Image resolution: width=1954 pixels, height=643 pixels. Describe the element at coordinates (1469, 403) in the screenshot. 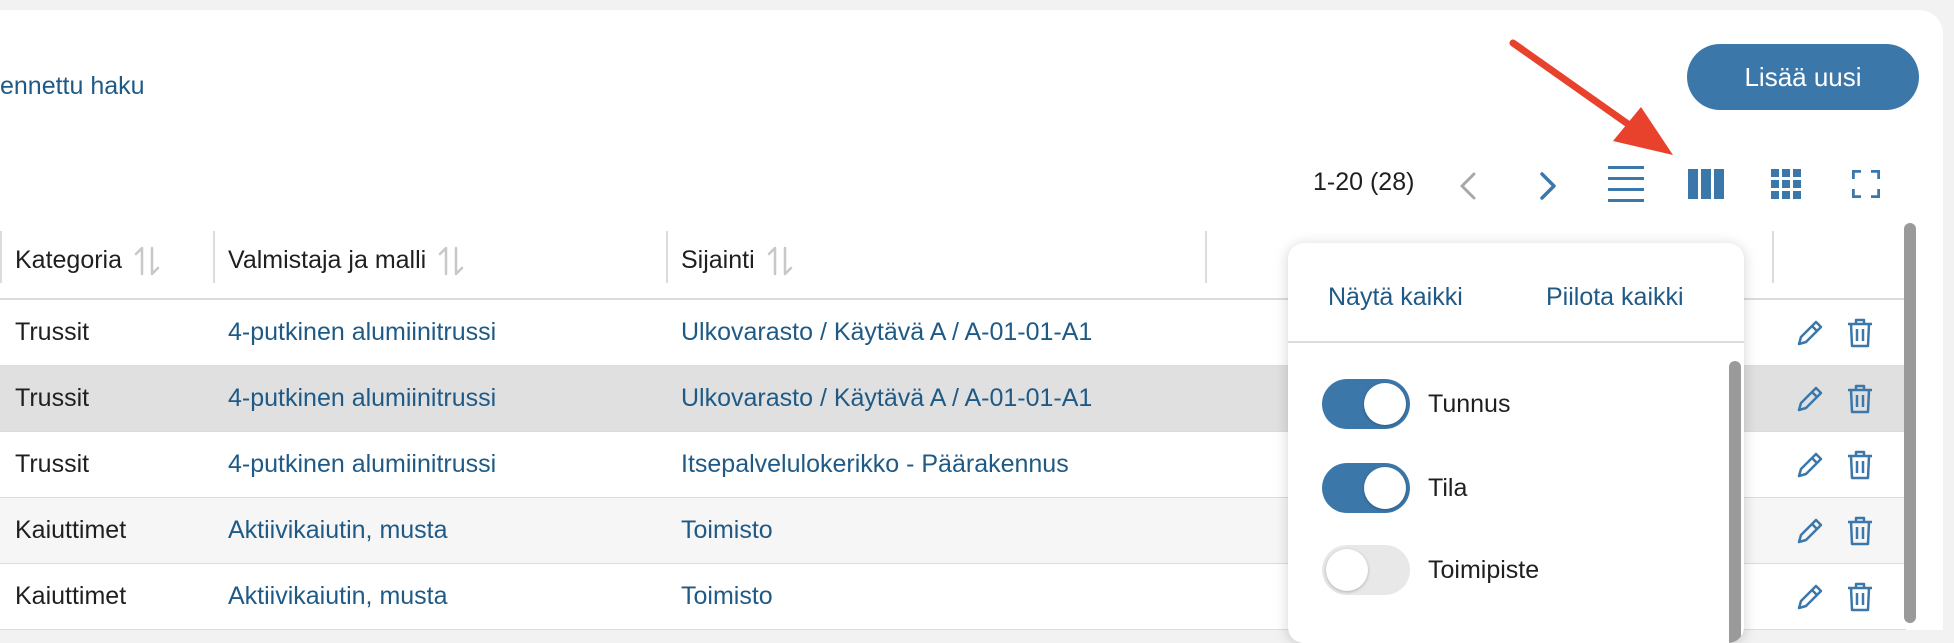

I see `toggle-label: Tunnus` at that location.